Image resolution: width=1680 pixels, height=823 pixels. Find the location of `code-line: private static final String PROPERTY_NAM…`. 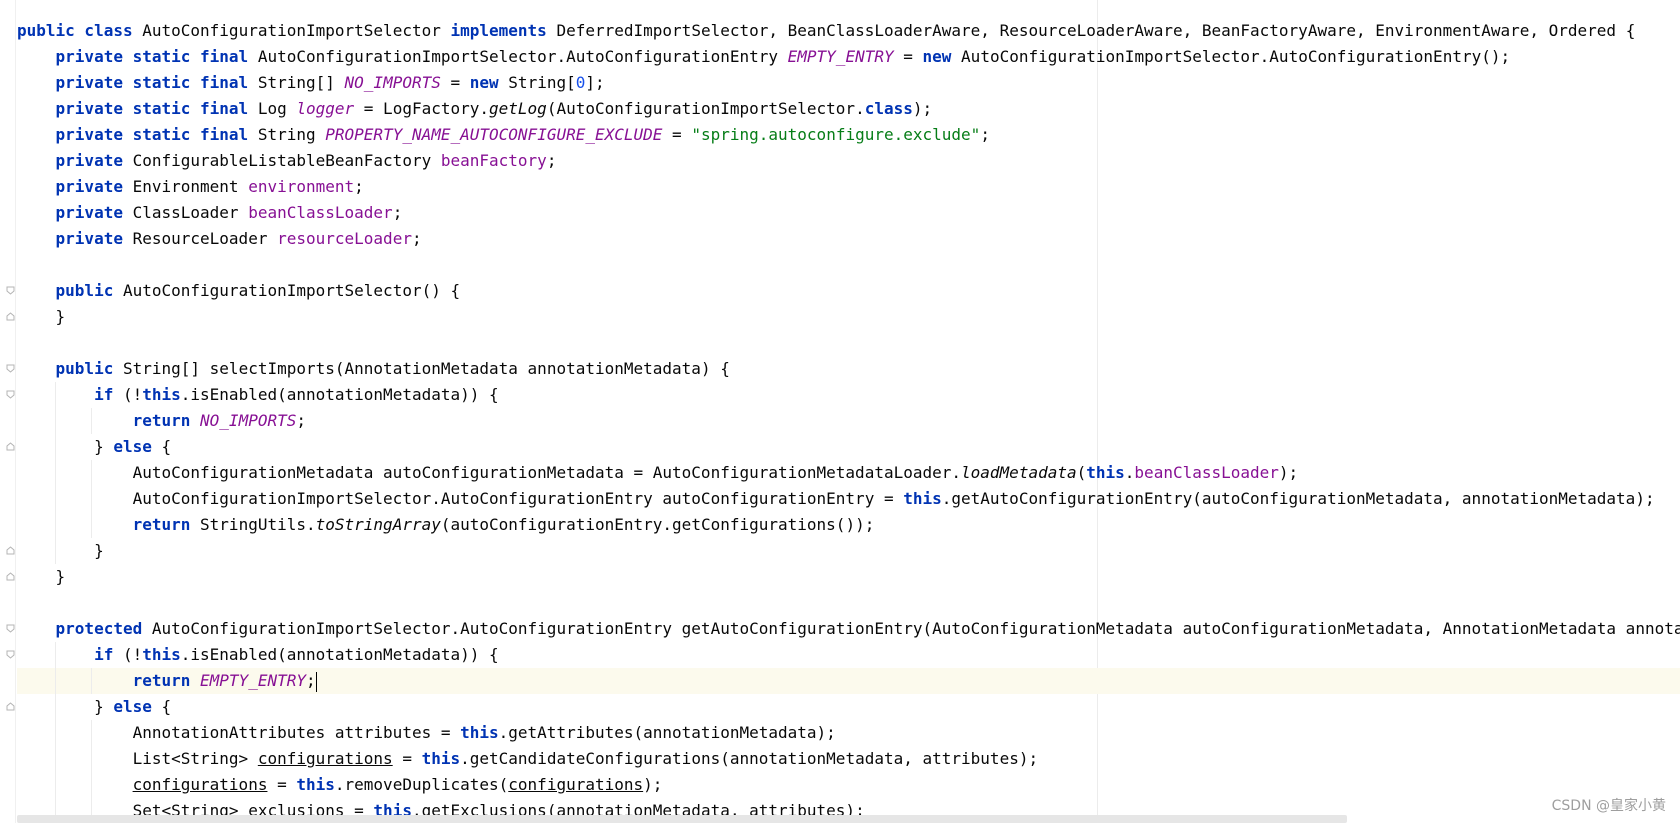

code-line: private static final String PROPERTY_NAM… is located at coordinates (848, 135).